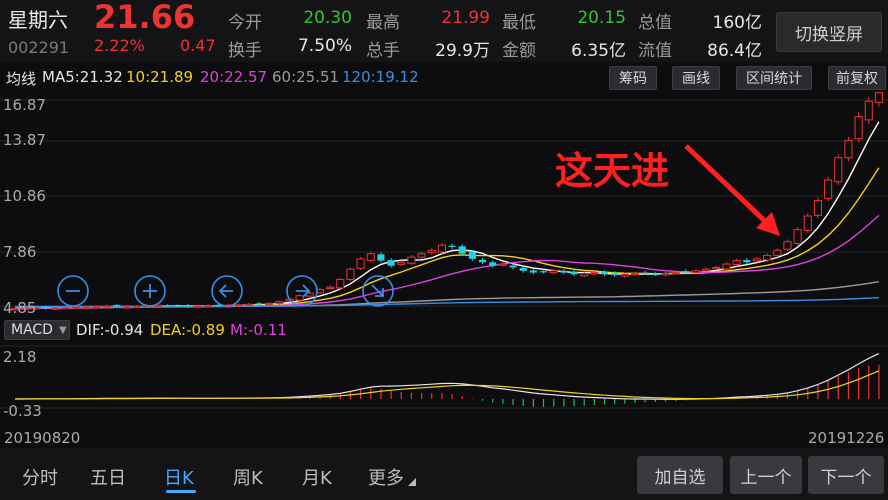 The width and height of the screenshot is (888, 500). What do you see at coordinates (774, 78) in the screenshot?
I see `range-stats-button: 区间统计` at bounding box center [774, 78].